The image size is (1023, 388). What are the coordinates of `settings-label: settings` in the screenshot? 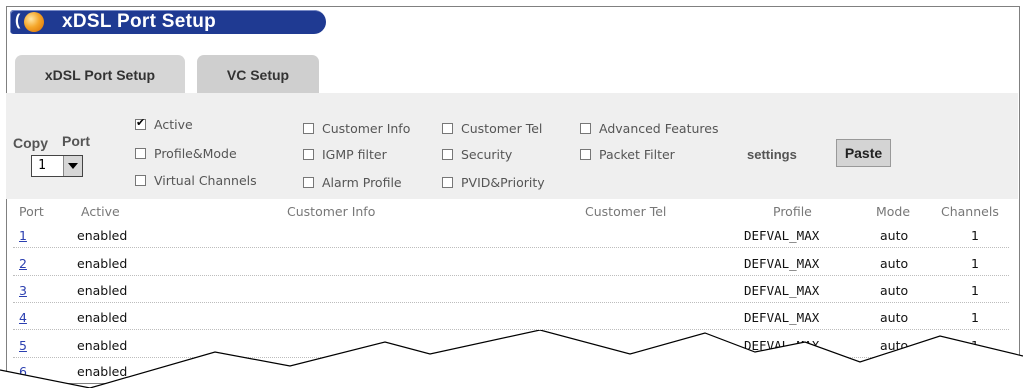 It's located at (772, 154).